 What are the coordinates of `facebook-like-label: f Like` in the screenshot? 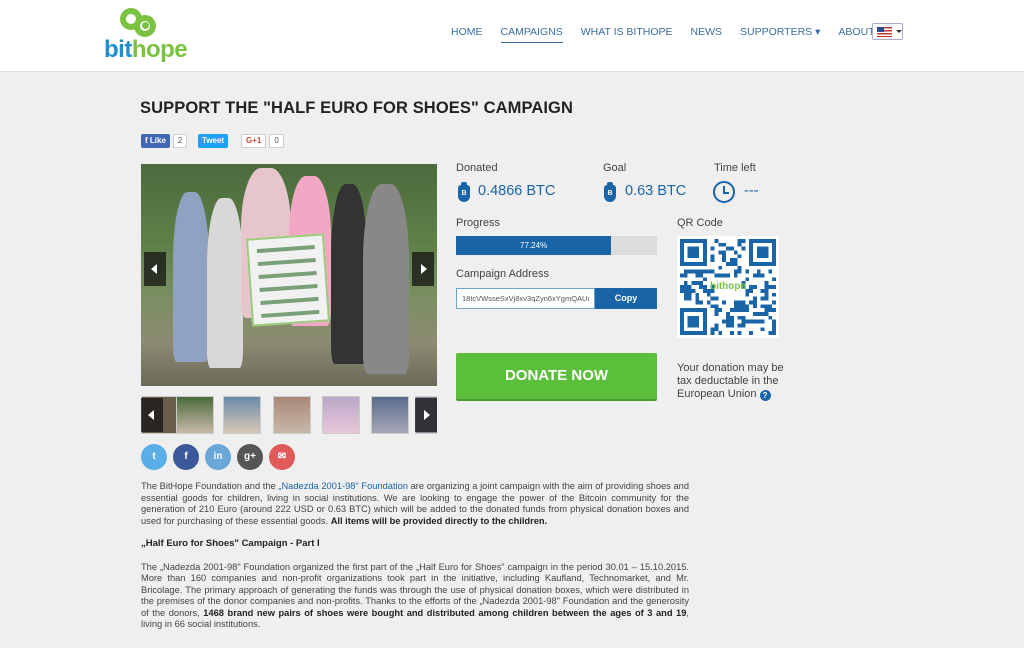 It's located at (155, 141).